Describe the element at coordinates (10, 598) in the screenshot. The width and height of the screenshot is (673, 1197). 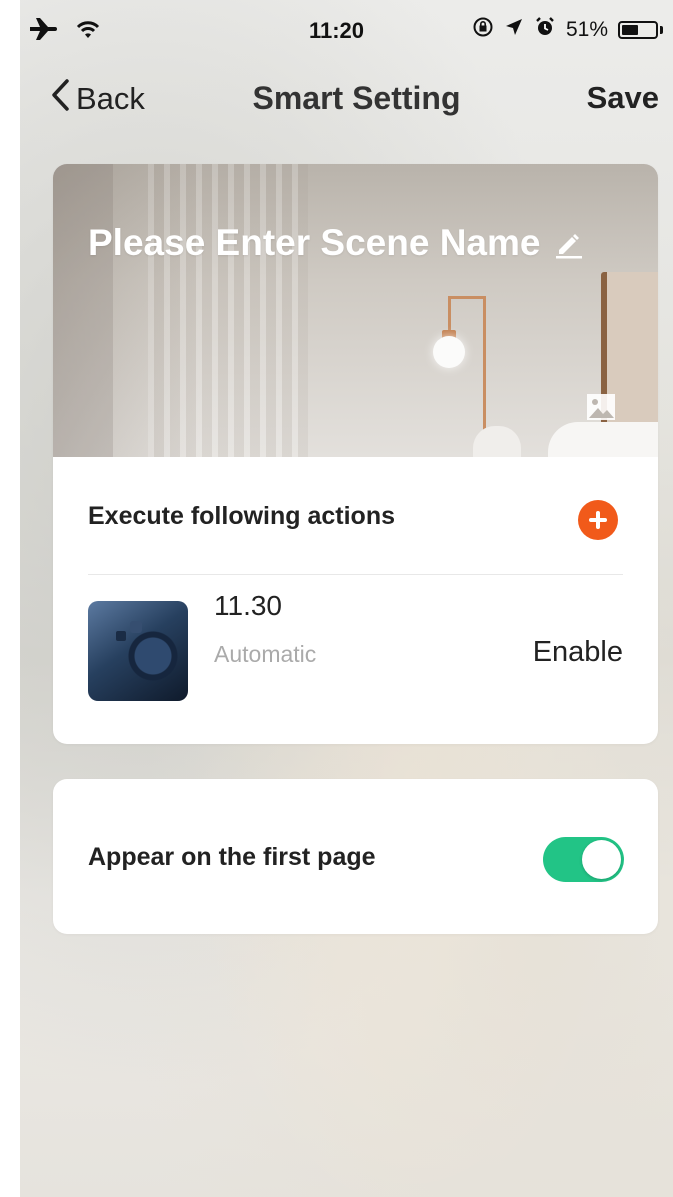
I see `left-edge` at that location.